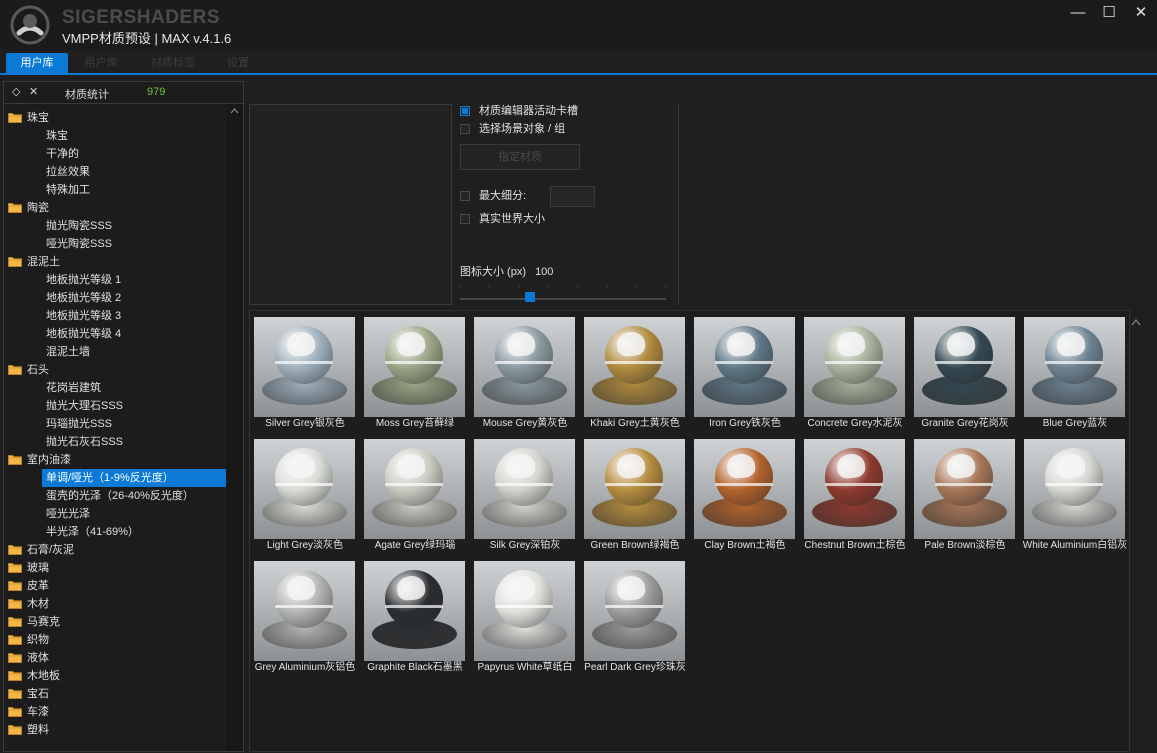  I want to click on scene-checkbox, so click(465, 129).